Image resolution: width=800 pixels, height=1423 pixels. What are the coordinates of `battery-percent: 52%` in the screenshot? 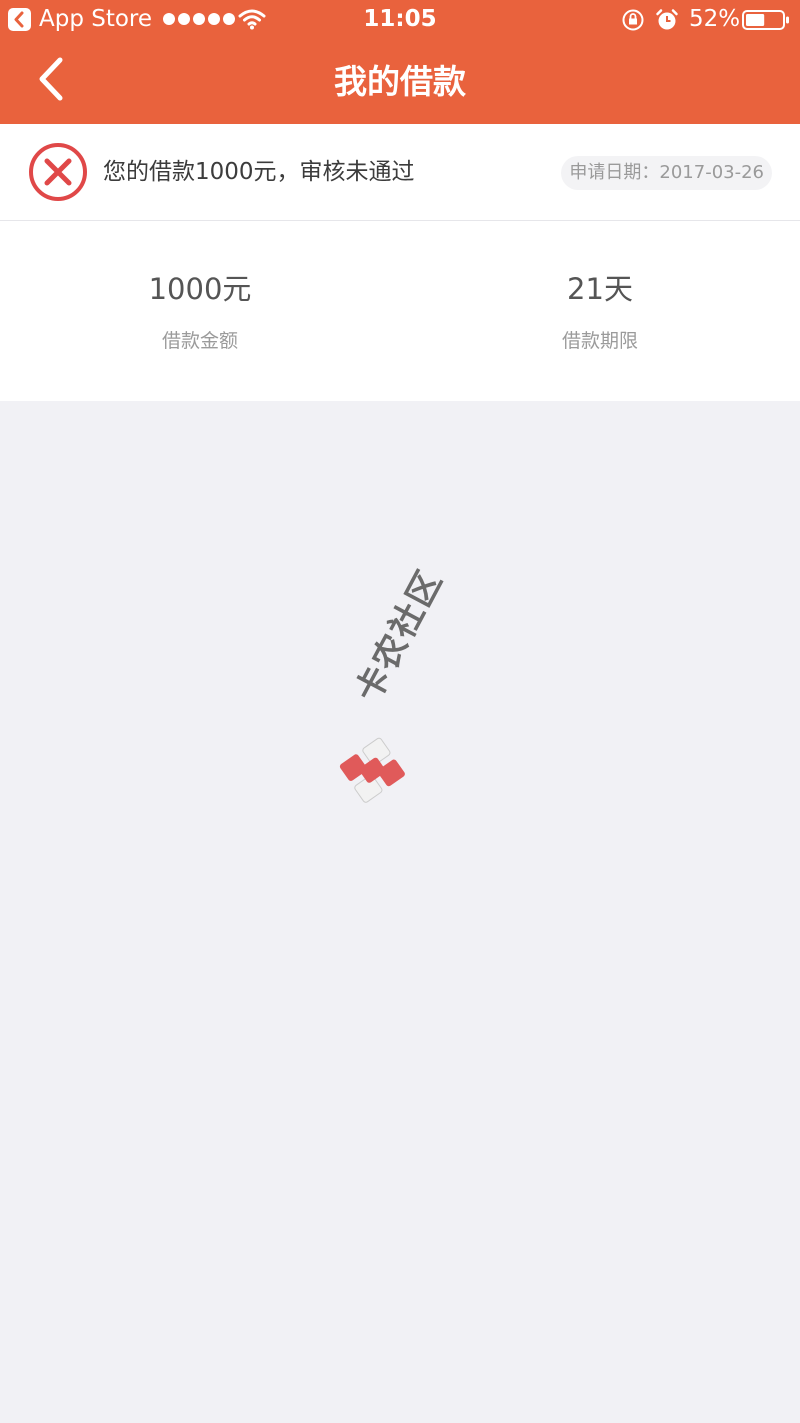 It's located at (715, 19).